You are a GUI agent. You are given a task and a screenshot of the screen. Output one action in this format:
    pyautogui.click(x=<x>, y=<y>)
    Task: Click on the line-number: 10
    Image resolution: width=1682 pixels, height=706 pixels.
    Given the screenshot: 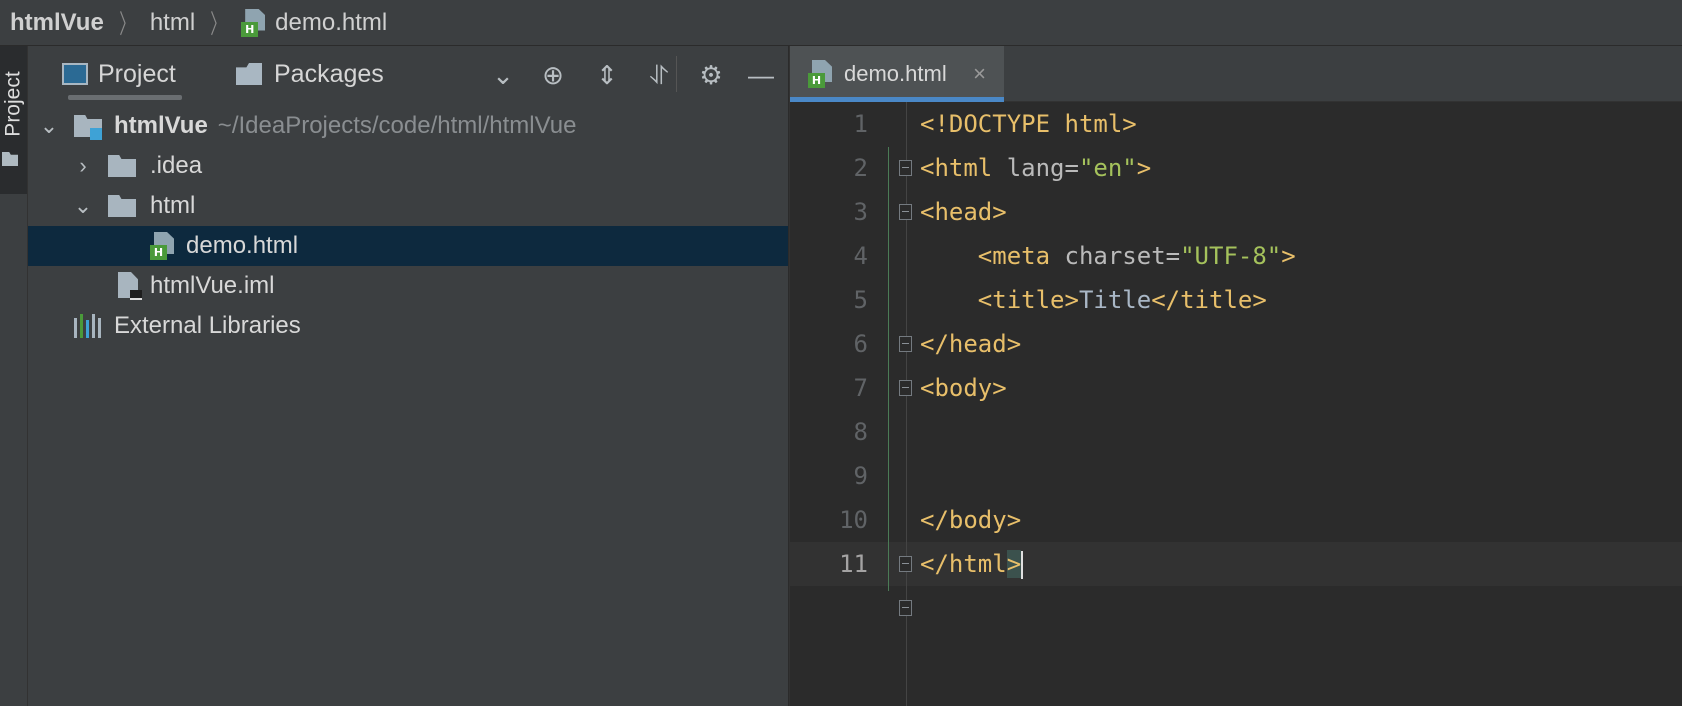 What is the action you would take?
    pyautogui.click(x=853, y=520)
    